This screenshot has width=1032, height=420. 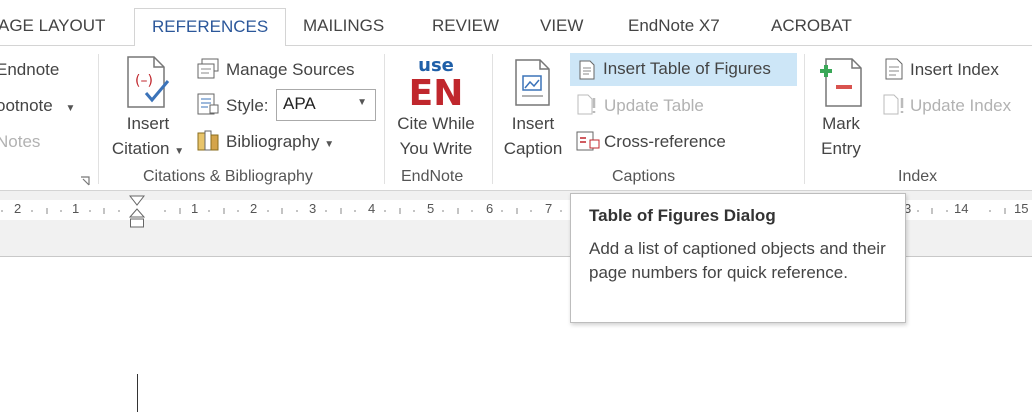 What do you see at coordinates (588, 141) in the screenshot?
I see `cross-reference-icon` at bounding box center [588, 141].